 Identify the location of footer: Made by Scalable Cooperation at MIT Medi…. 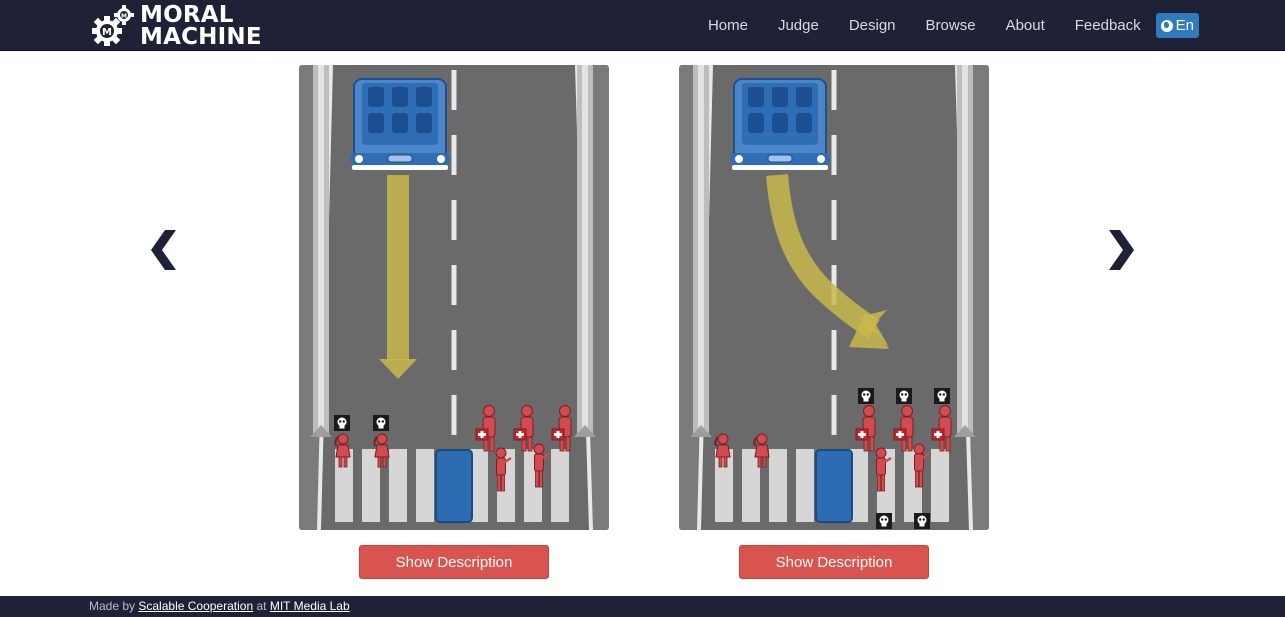
(642, 606).